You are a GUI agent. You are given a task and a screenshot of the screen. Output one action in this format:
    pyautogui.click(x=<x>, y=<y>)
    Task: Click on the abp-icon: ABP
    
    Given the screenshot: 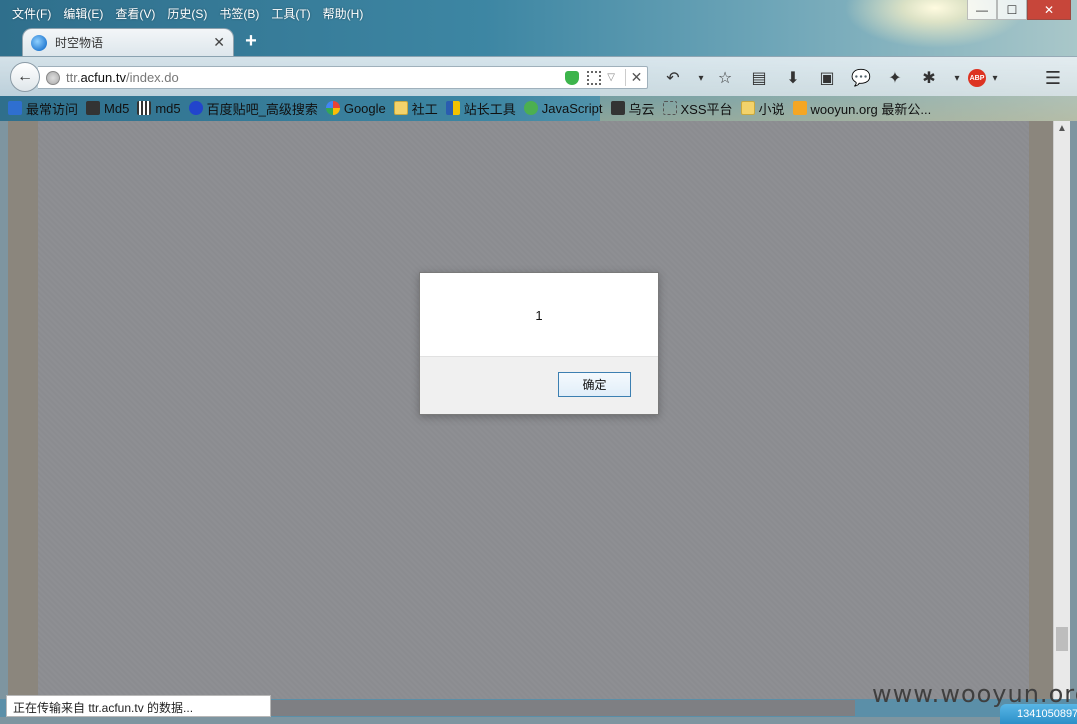 What is the action you would take?
    pyautogui.click(x=977, y=78)
    